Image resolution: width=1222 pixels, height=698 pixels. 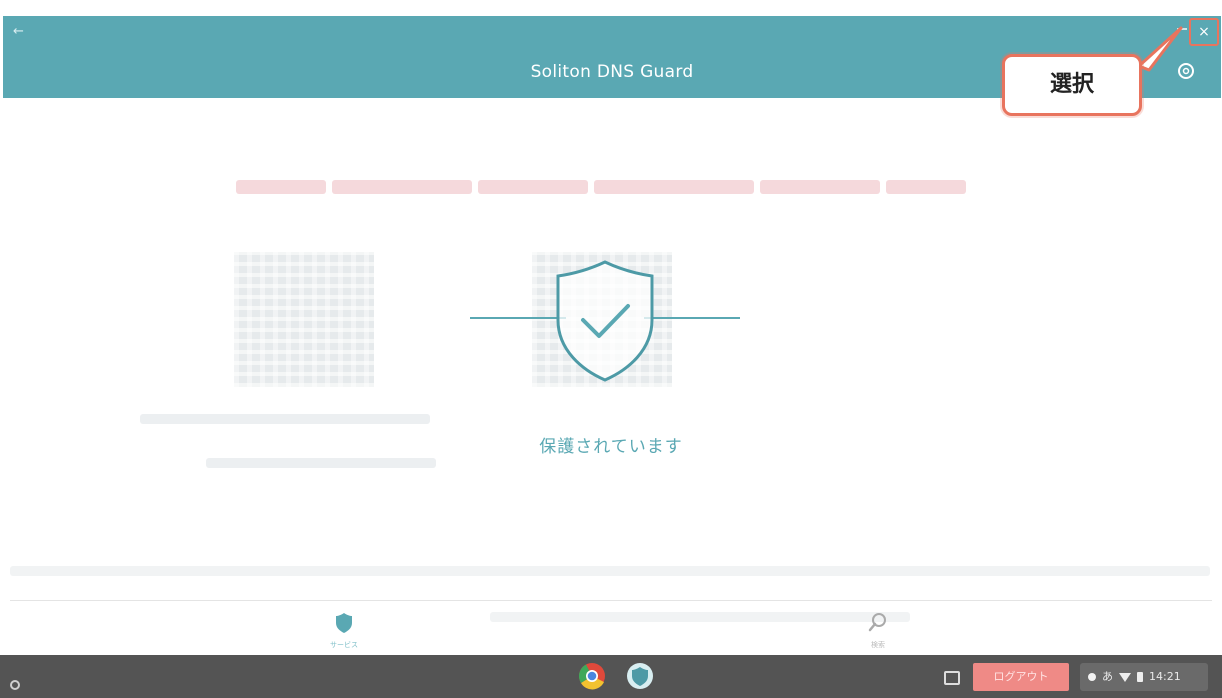 I want to click on nav-item-search: 検索, so click(x=878, y=631).